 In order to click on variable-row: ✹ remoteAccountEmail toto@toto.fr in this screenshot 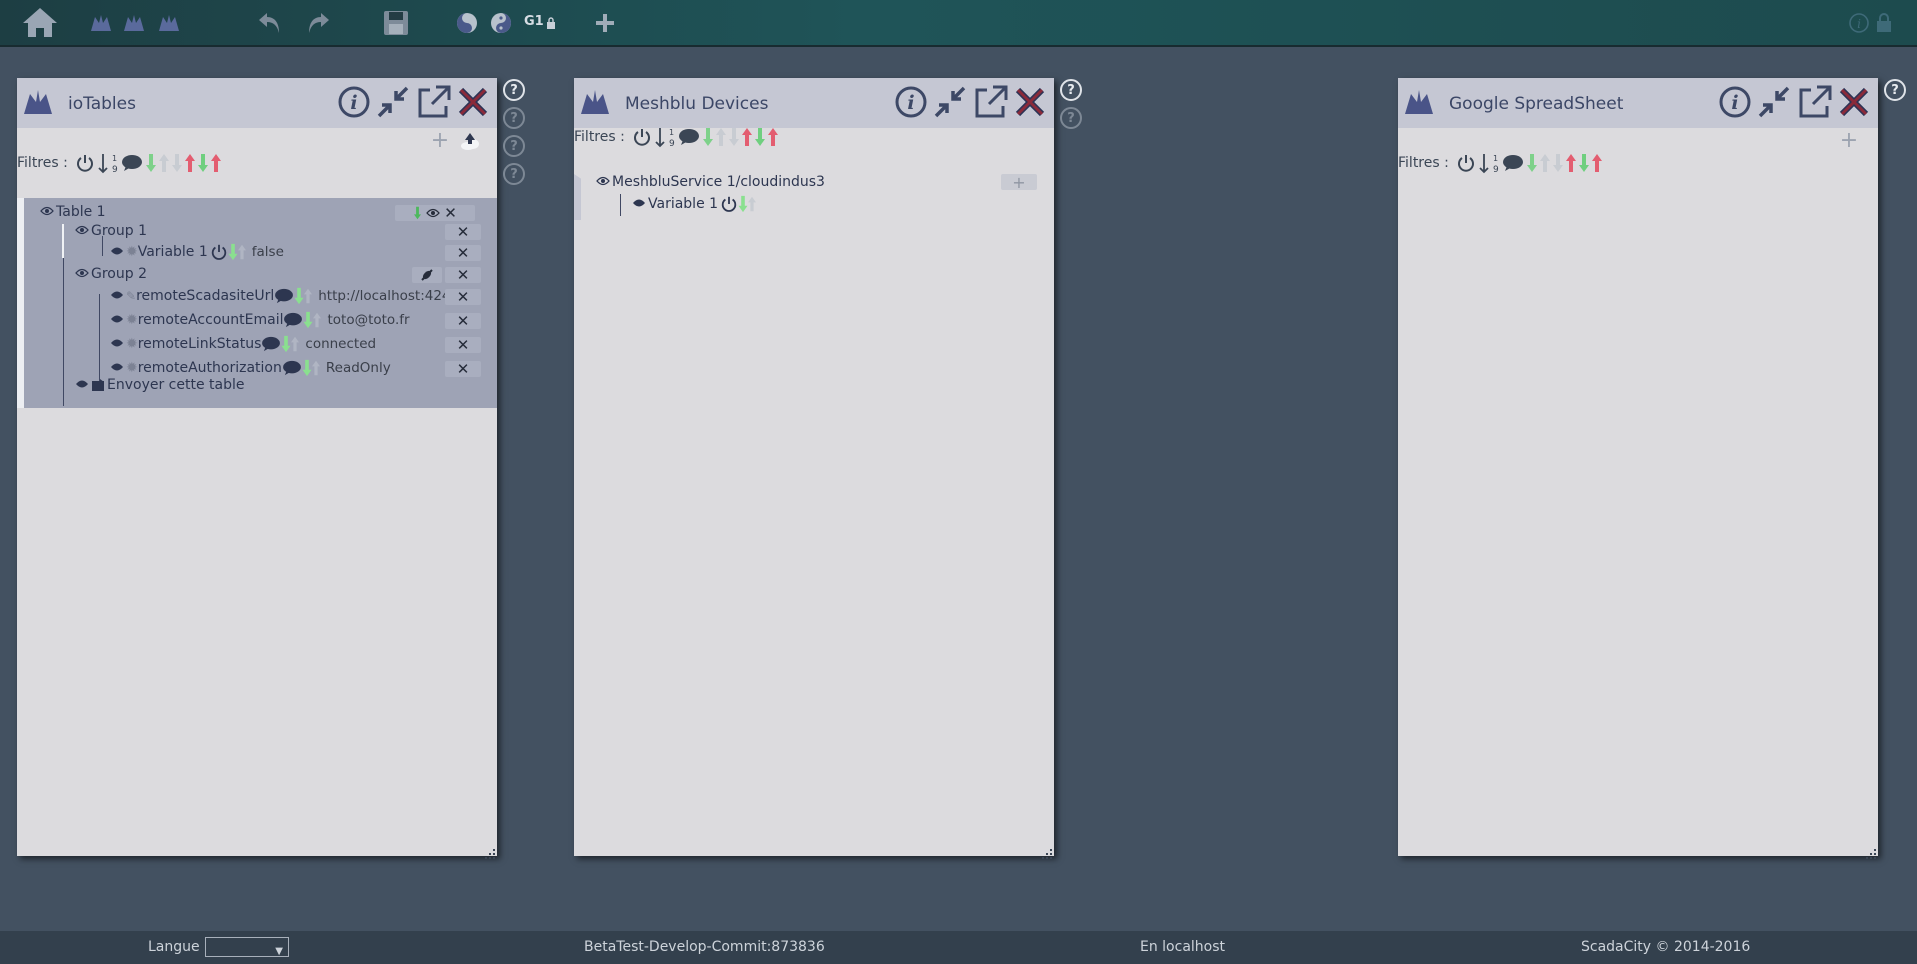, I will do `click(260, 320)`.